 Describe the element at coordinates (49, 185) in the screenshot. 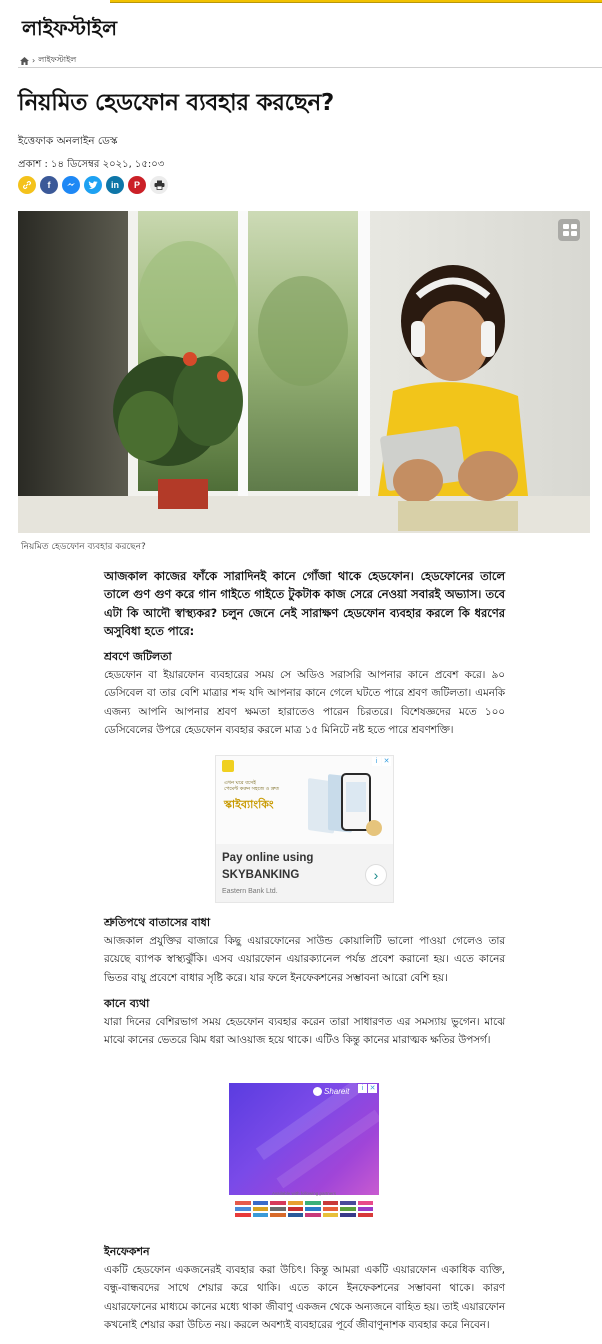

I see `facebook-icon: f` at that location.